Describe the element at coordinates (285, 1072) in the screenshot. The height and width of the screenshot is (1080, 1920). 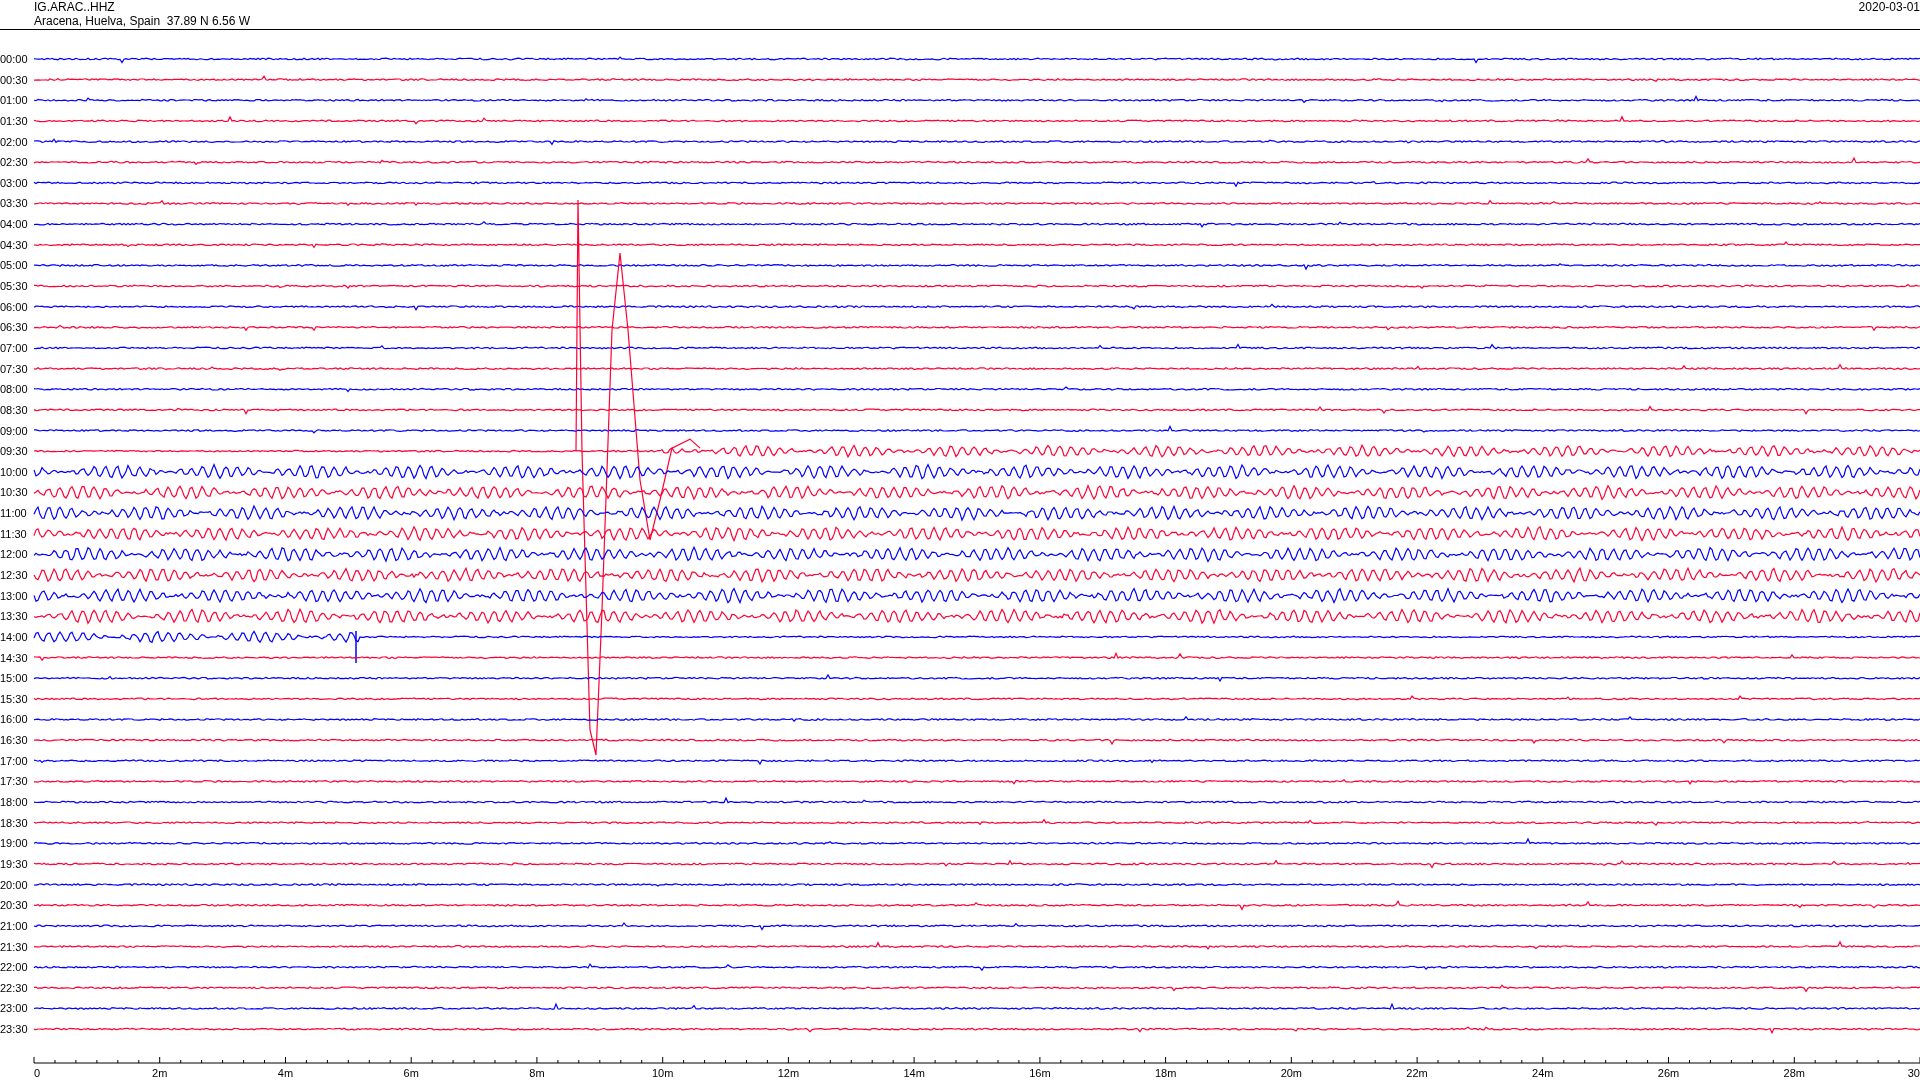
I see `axis-label: 4m` at that location.